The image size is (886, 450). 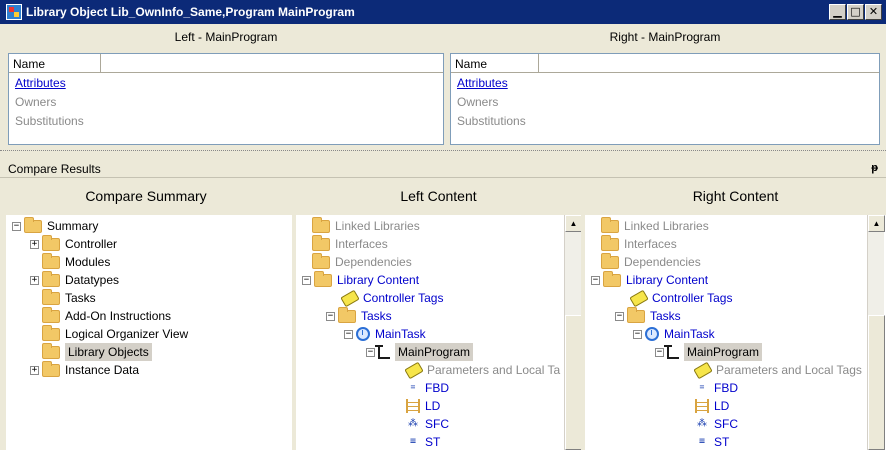 I want to click on tree-item-summary: − Summary, so click(x=55, y=225).